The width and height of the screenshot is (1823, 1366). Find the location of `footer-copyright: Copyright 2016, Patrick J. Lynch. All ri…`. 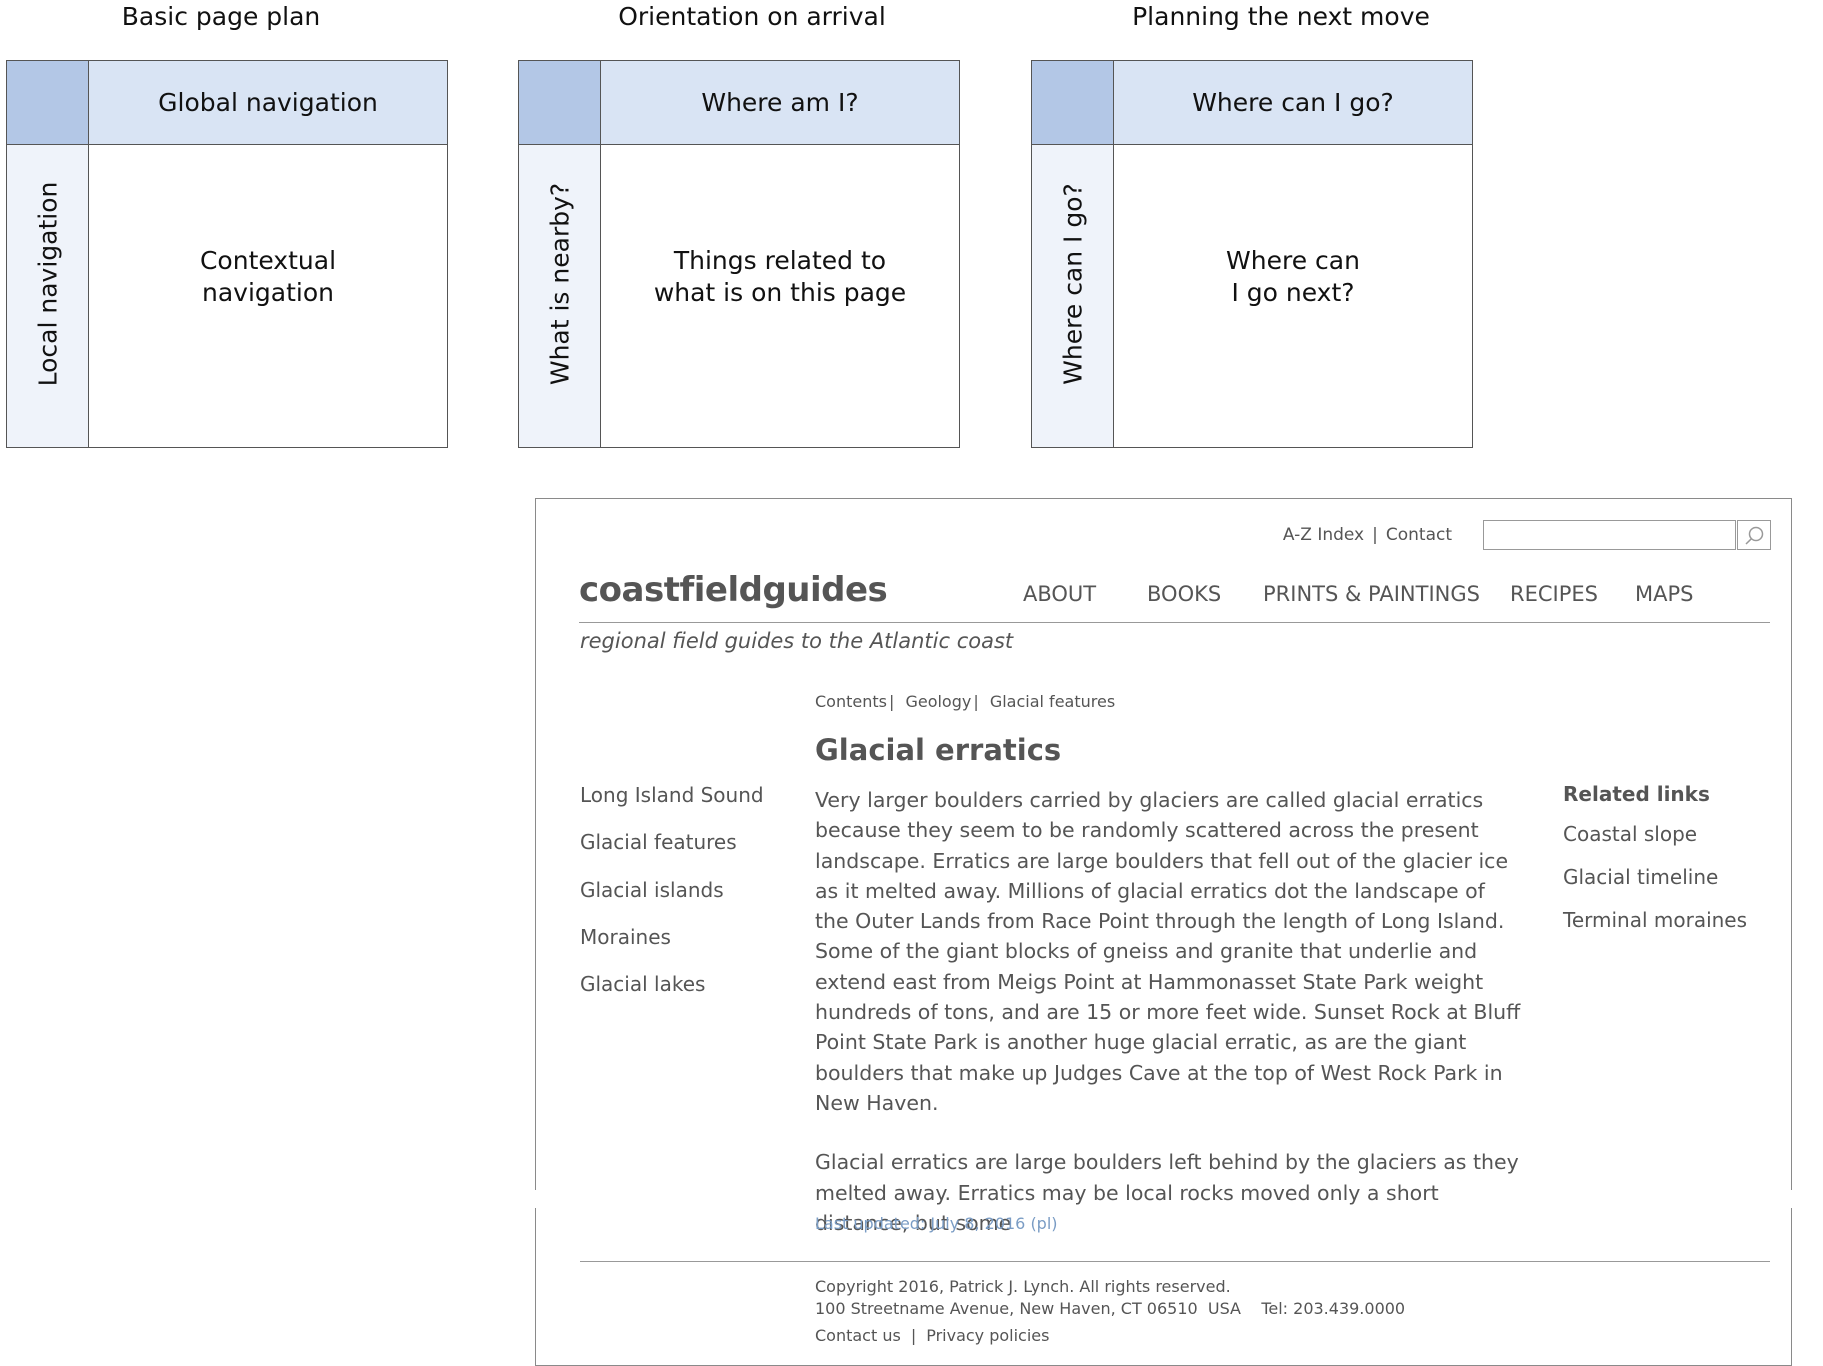

footer-copyright: Copyright 2016, Patrick J. Lynch. All ri… is located at coordinates (1110, 1298).